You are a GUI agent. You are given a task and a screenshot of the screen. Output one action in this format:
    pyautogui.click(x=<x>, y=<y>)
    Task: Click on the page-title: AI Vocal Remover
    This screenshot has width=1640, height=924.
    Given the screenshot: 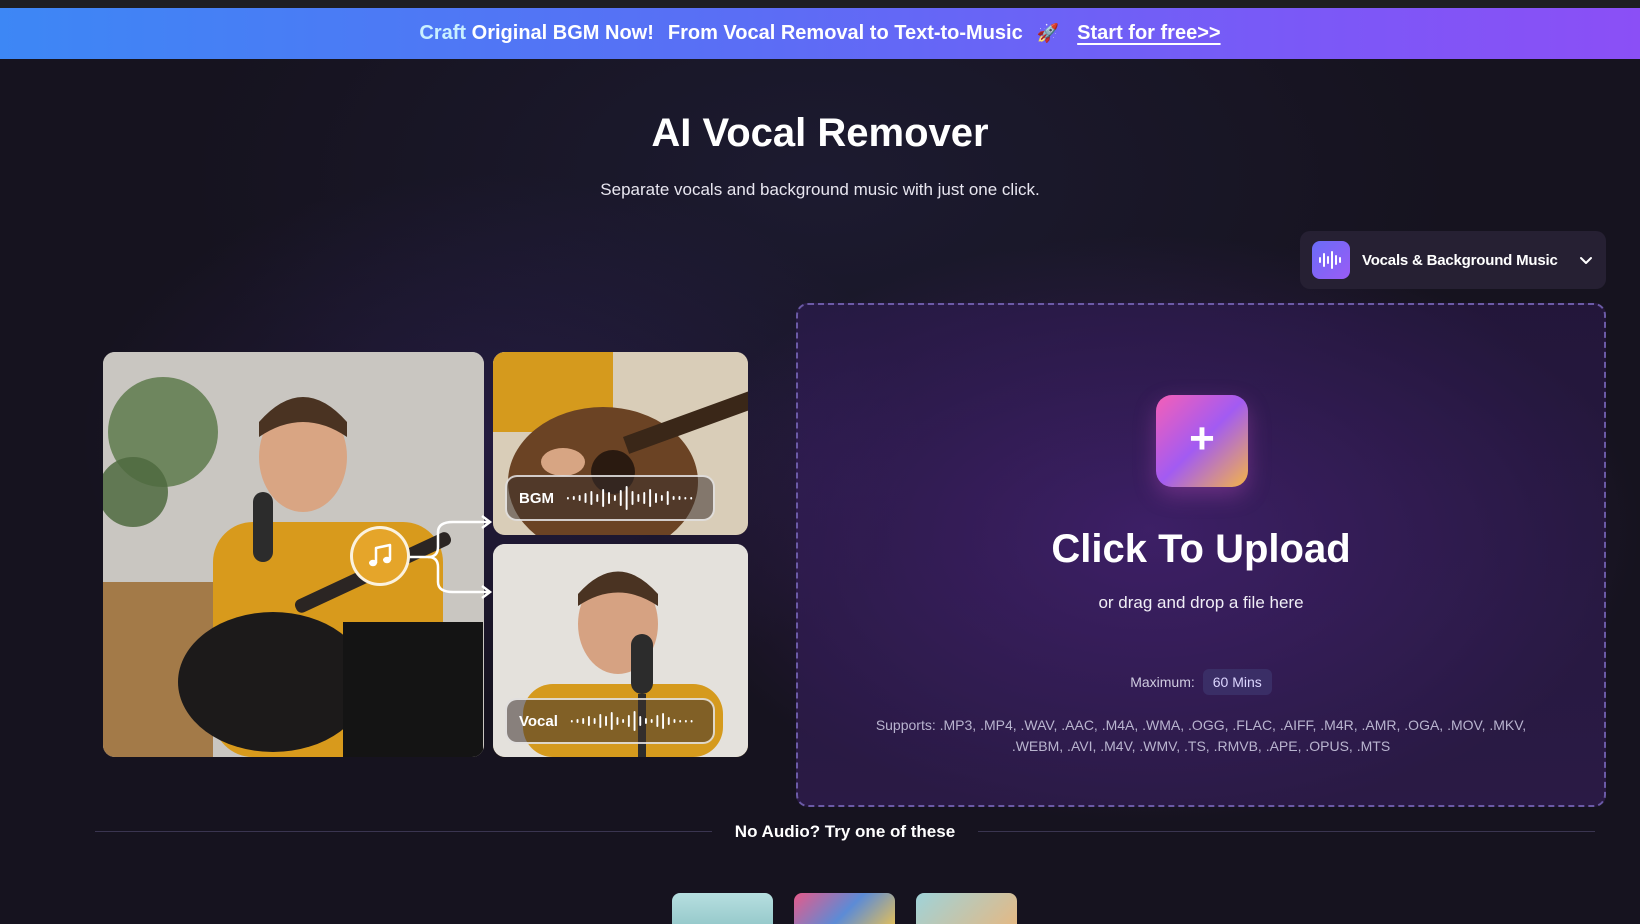 What is the action you would take?
    pyautogui.click(x=820, y=133)
    